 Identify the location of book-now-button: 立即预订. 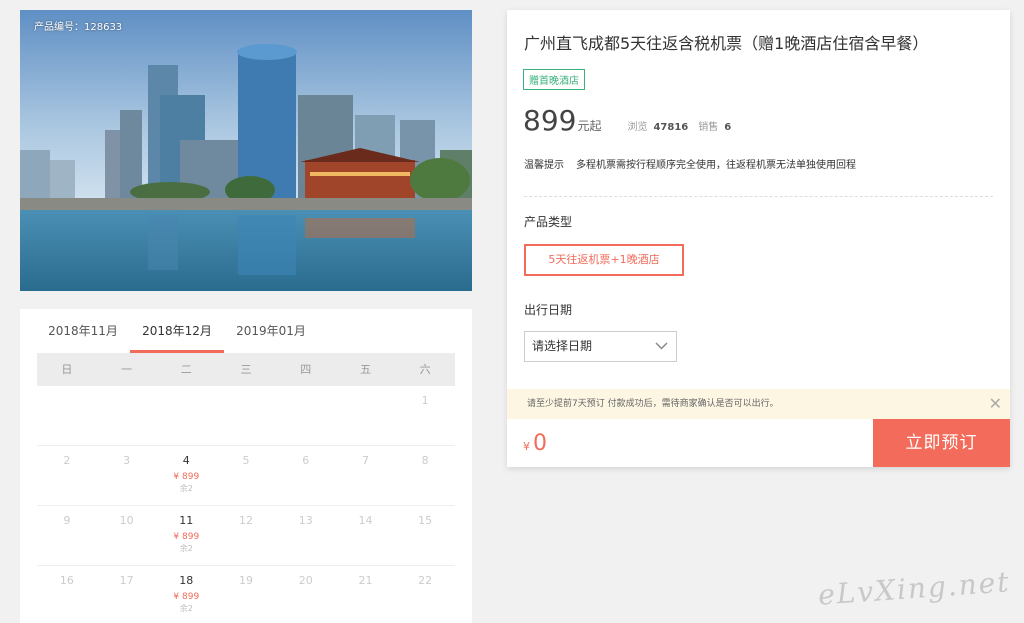
(941, 443).